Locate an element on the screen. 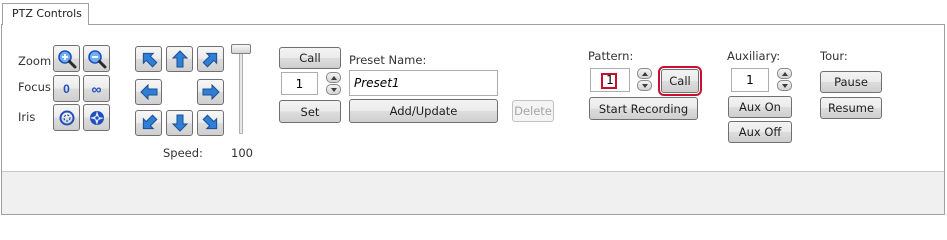 The image size is (947, 240). arrow-down-icon is located at coordinates (179, 123).